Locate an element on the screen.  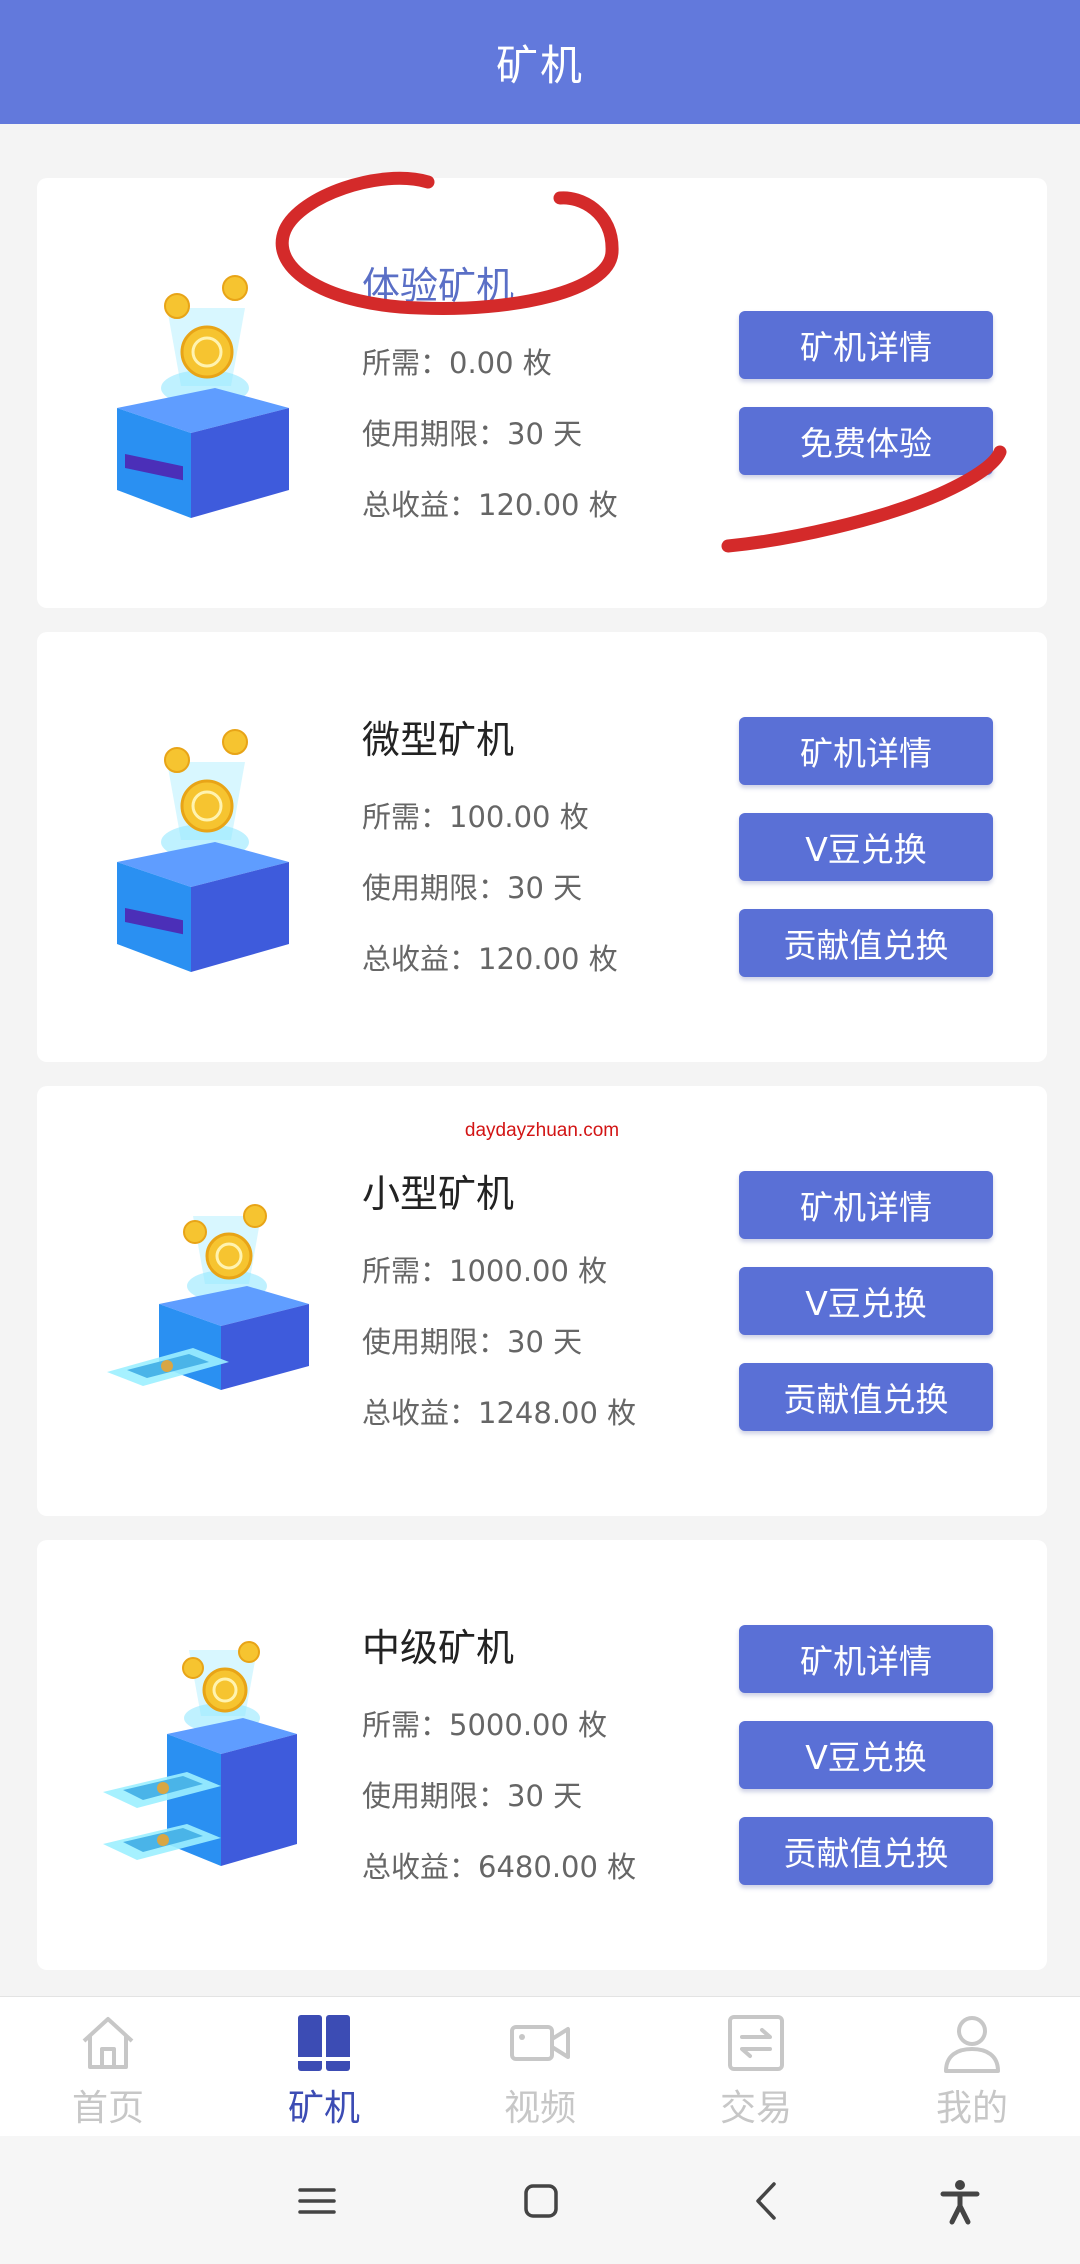
tab-trade: 交易 is located at coordinates (756, 2066).